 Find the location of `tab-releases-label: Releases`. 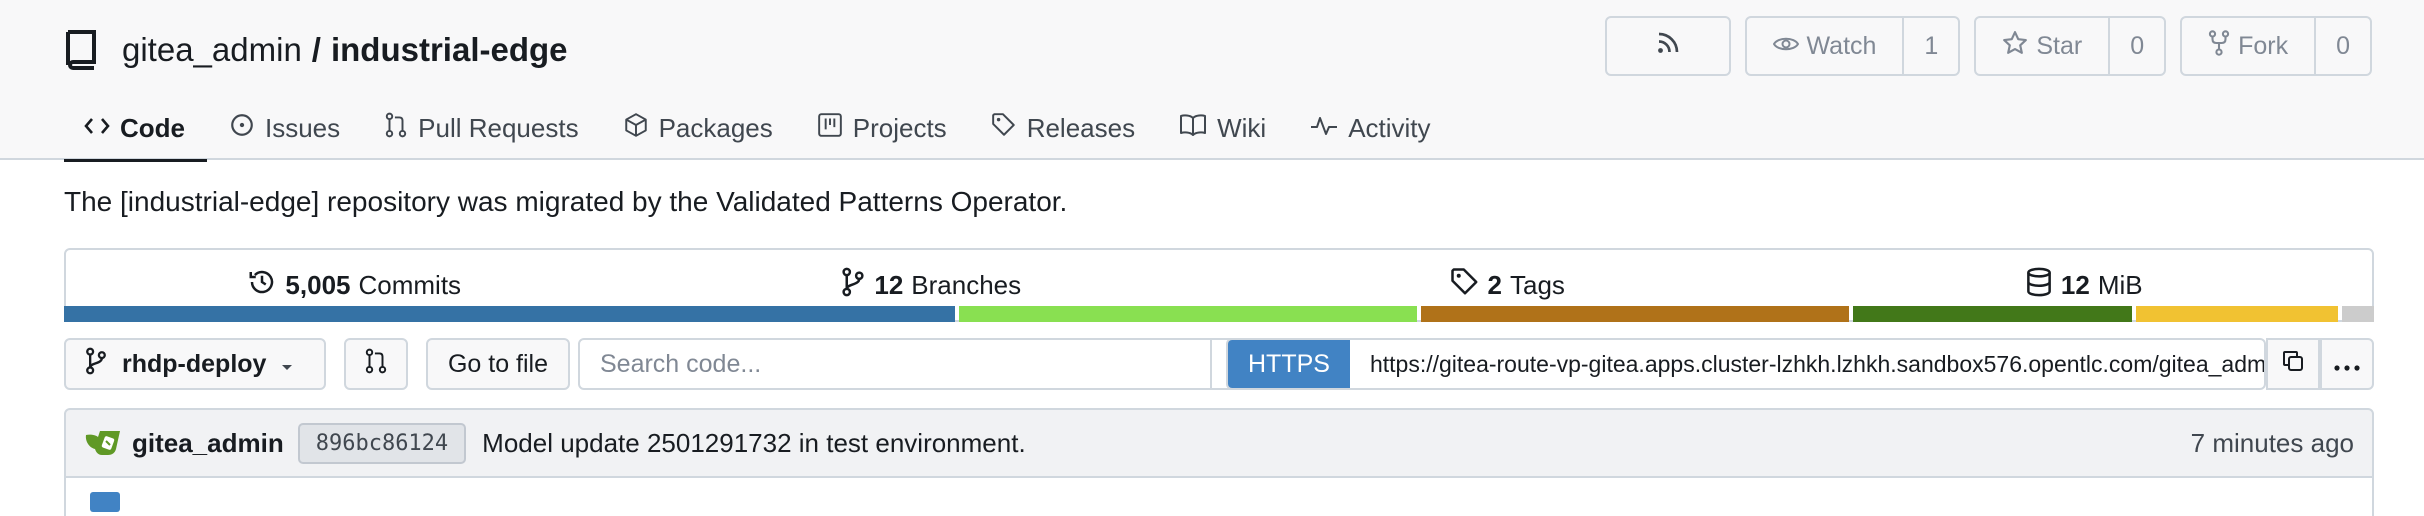

tab-releases-label: Releases is located at coordinates (1081, 127).